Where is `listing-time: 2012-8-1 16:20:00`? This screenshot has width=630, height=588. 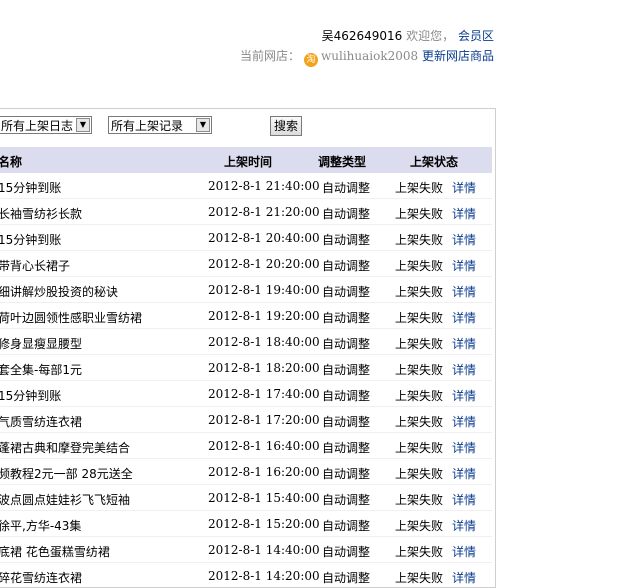 listing-time: 2012-8-1 16:20:00 is located at coordinates (264, 472).